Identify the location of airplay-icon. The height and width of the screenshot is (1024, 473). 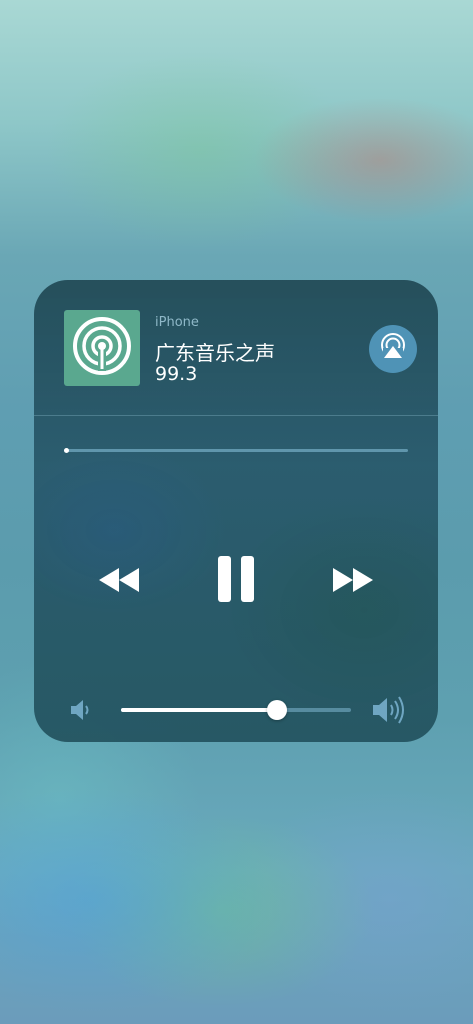
(393, 349).